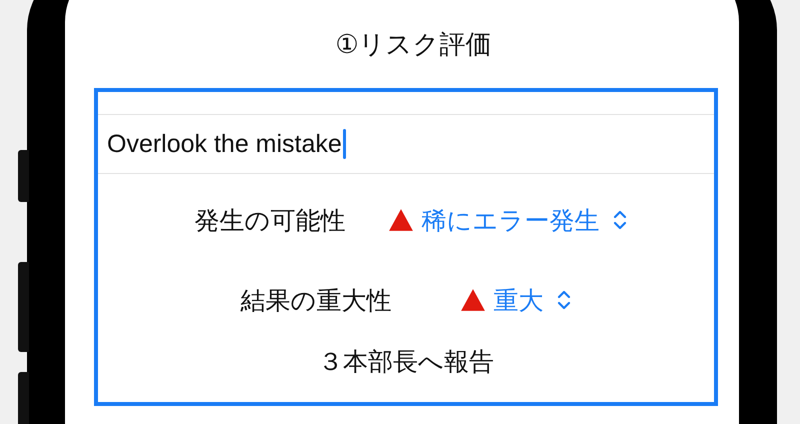 The image size is (800, 424). Describe the element at coordinates (406, 362) in the screenshot. I see `result-text: ３本部長へ報告` at that location.